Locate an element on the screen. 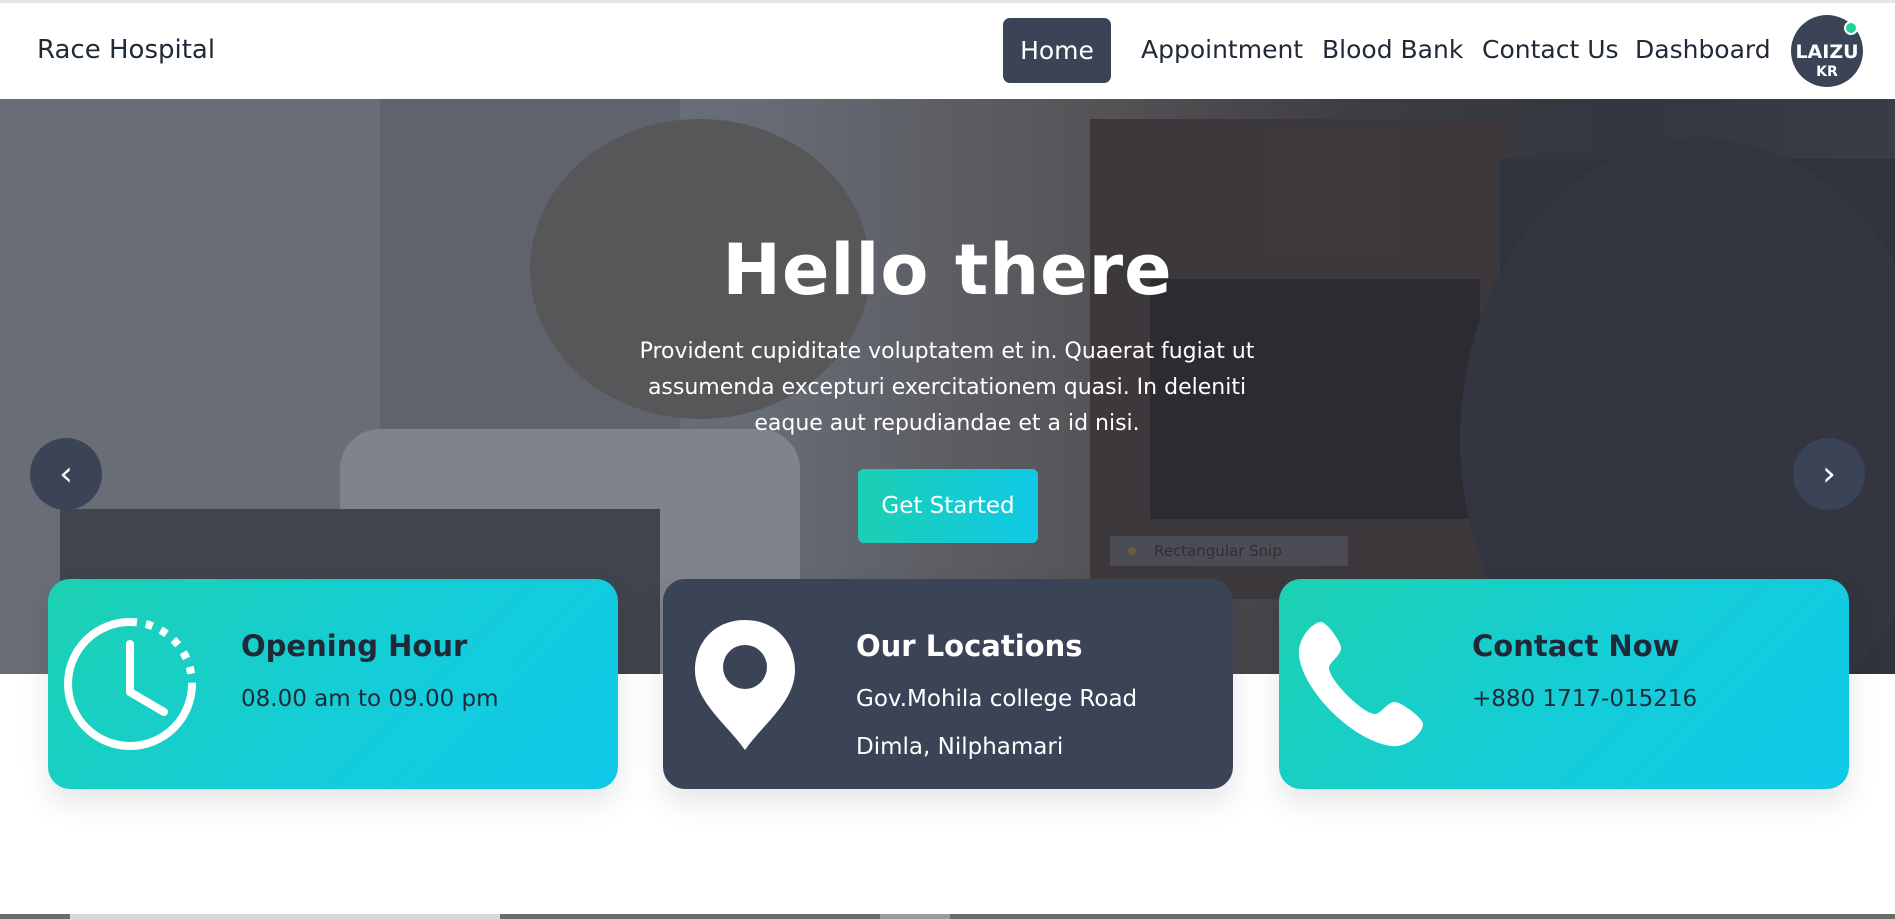 This screenshot has height=919, width=1895. contact-card: Contact Now +880 1717-015216 is located at coordinates (1564, 684).